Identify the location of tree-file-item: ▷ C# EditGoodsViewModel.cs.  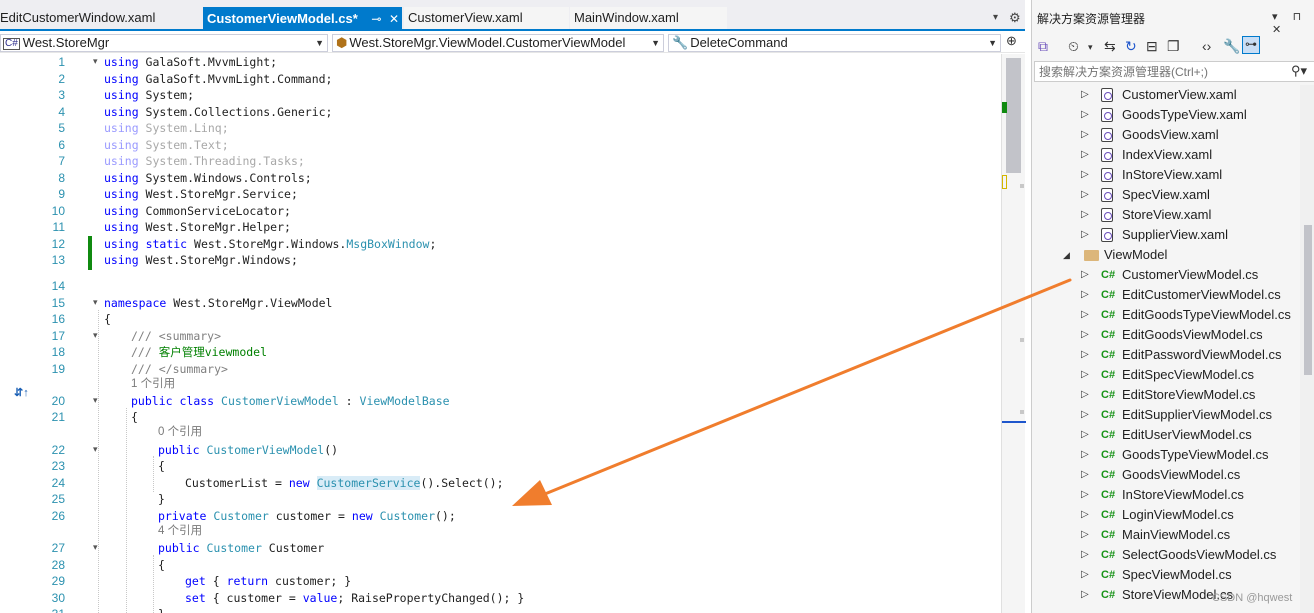
(1166, 335).